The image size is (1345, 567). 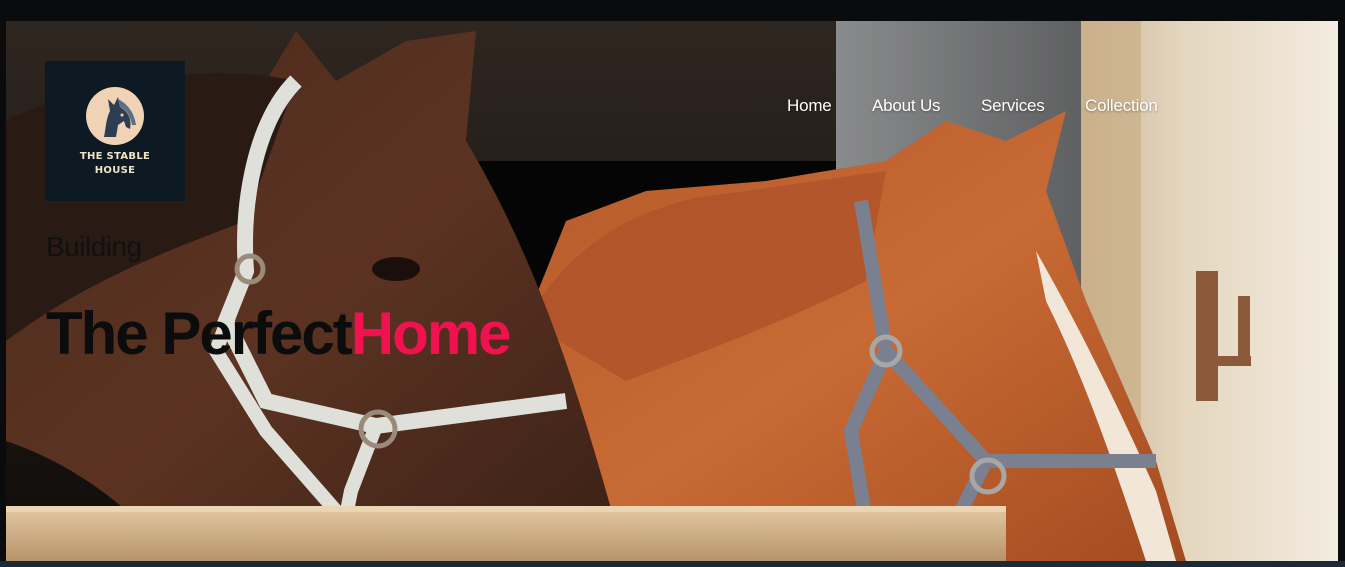 I want to click on hero-headline: The PerfectHome, so click(x=279, y=333).